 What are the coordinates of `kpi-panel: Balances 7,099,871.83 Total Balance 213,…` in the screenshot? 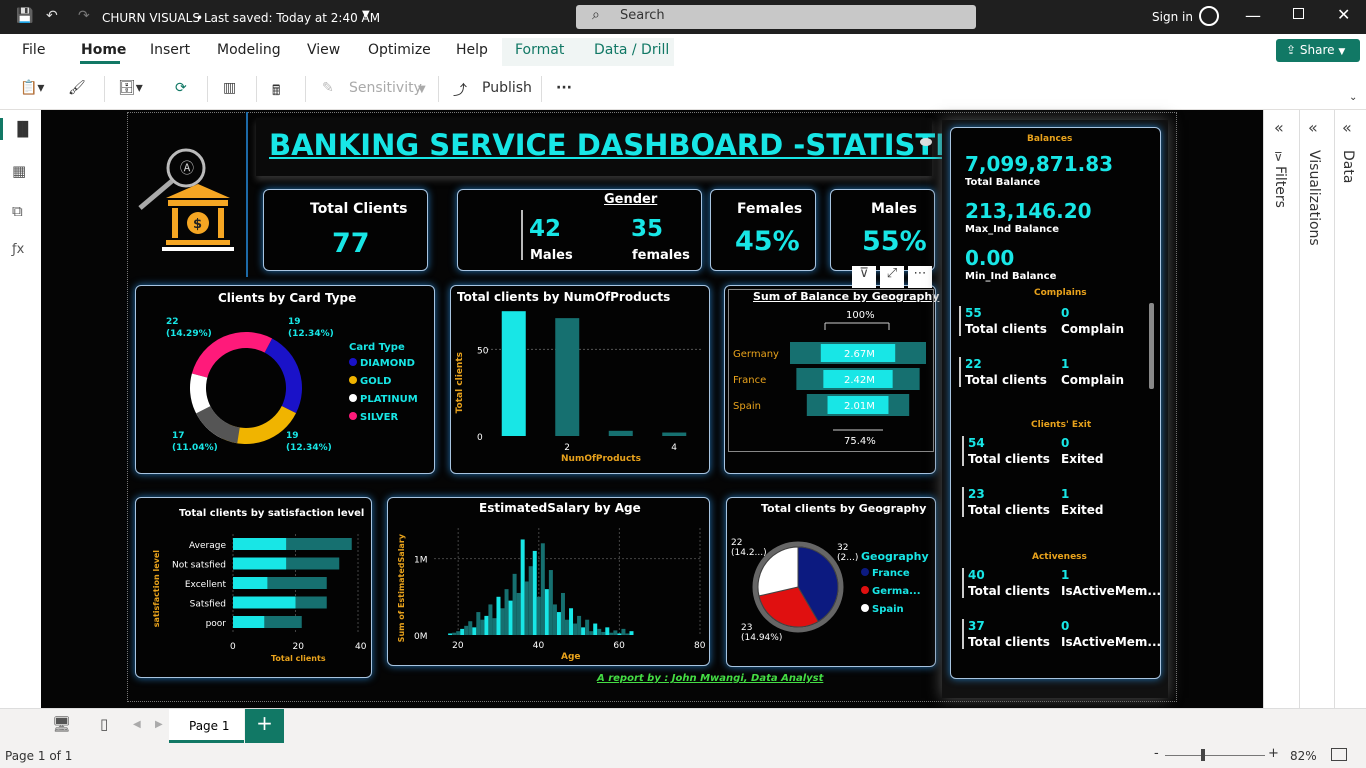 It's located at (1055, 403).